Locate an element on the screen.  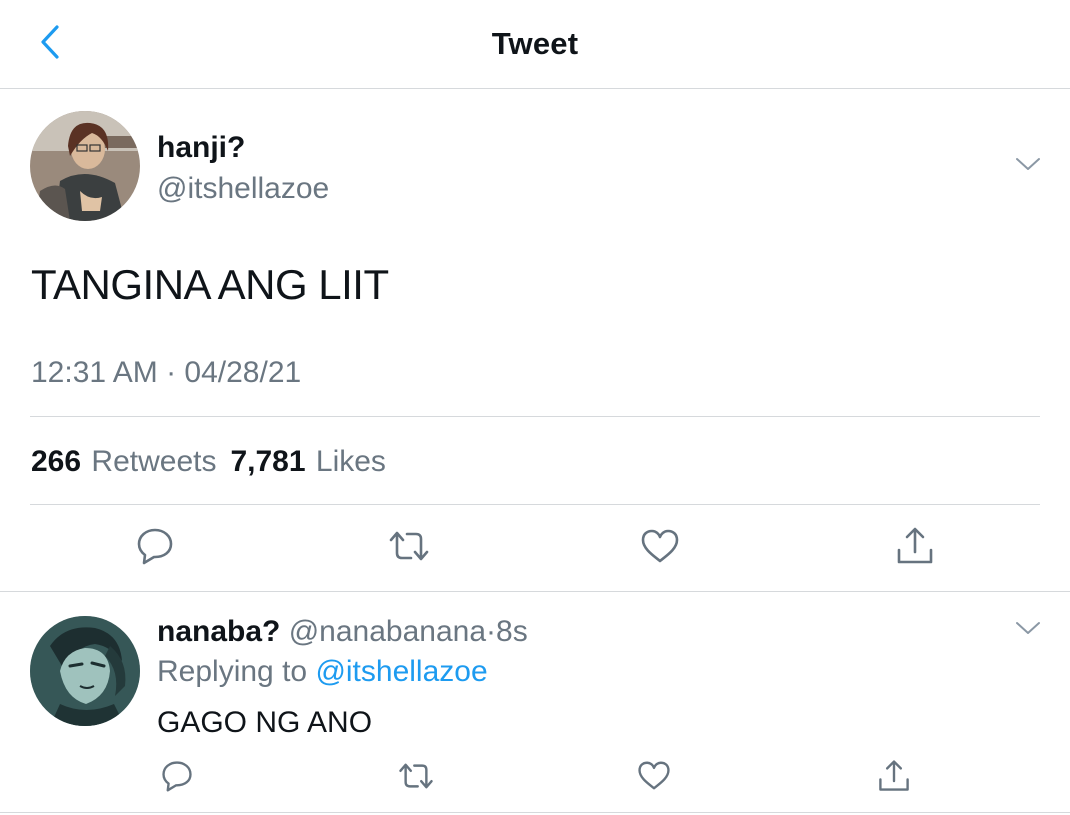
reply-author-name: nanaba? is located at coordinates (218, 631).